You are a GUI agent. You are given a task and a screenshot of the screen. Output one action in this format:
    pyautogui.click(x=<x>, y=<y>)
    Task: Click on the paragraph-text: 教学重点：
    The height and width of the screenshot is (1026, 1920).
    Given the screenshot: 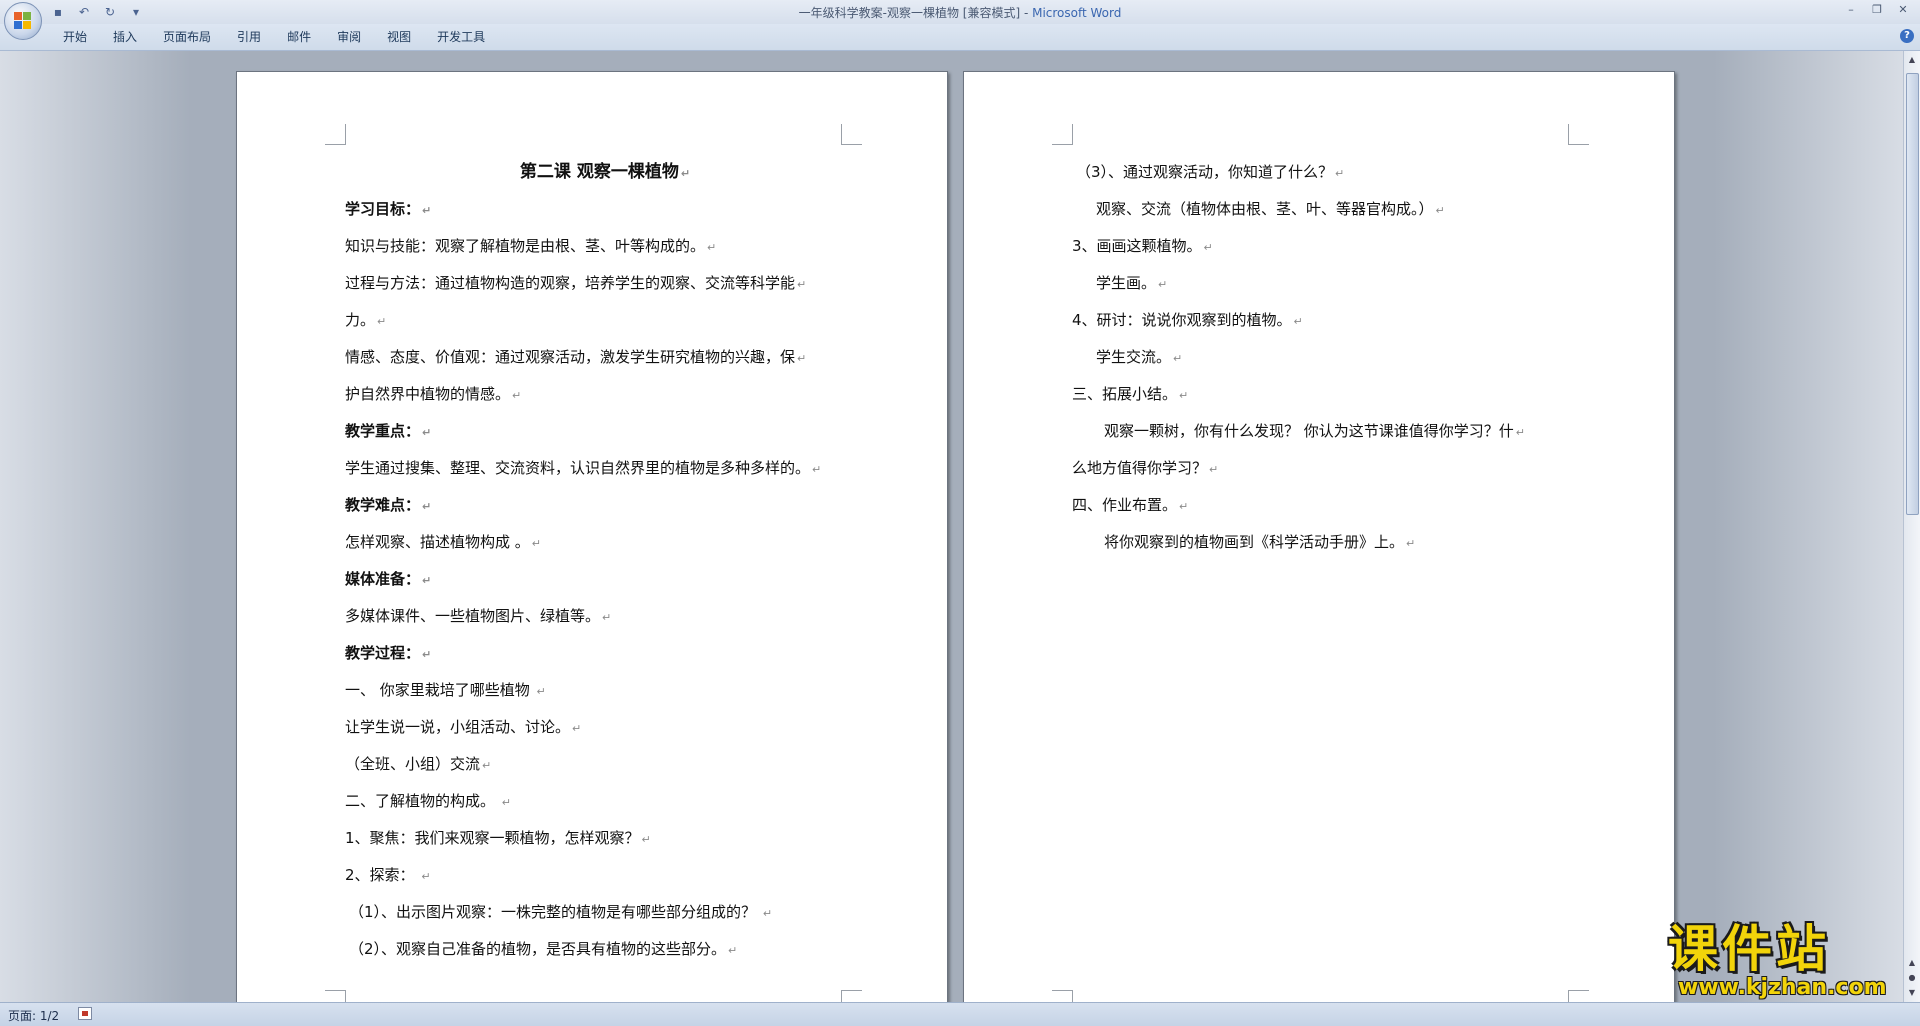 What is the action you would take?
    pyautogui.click(x=383, y=431)
    